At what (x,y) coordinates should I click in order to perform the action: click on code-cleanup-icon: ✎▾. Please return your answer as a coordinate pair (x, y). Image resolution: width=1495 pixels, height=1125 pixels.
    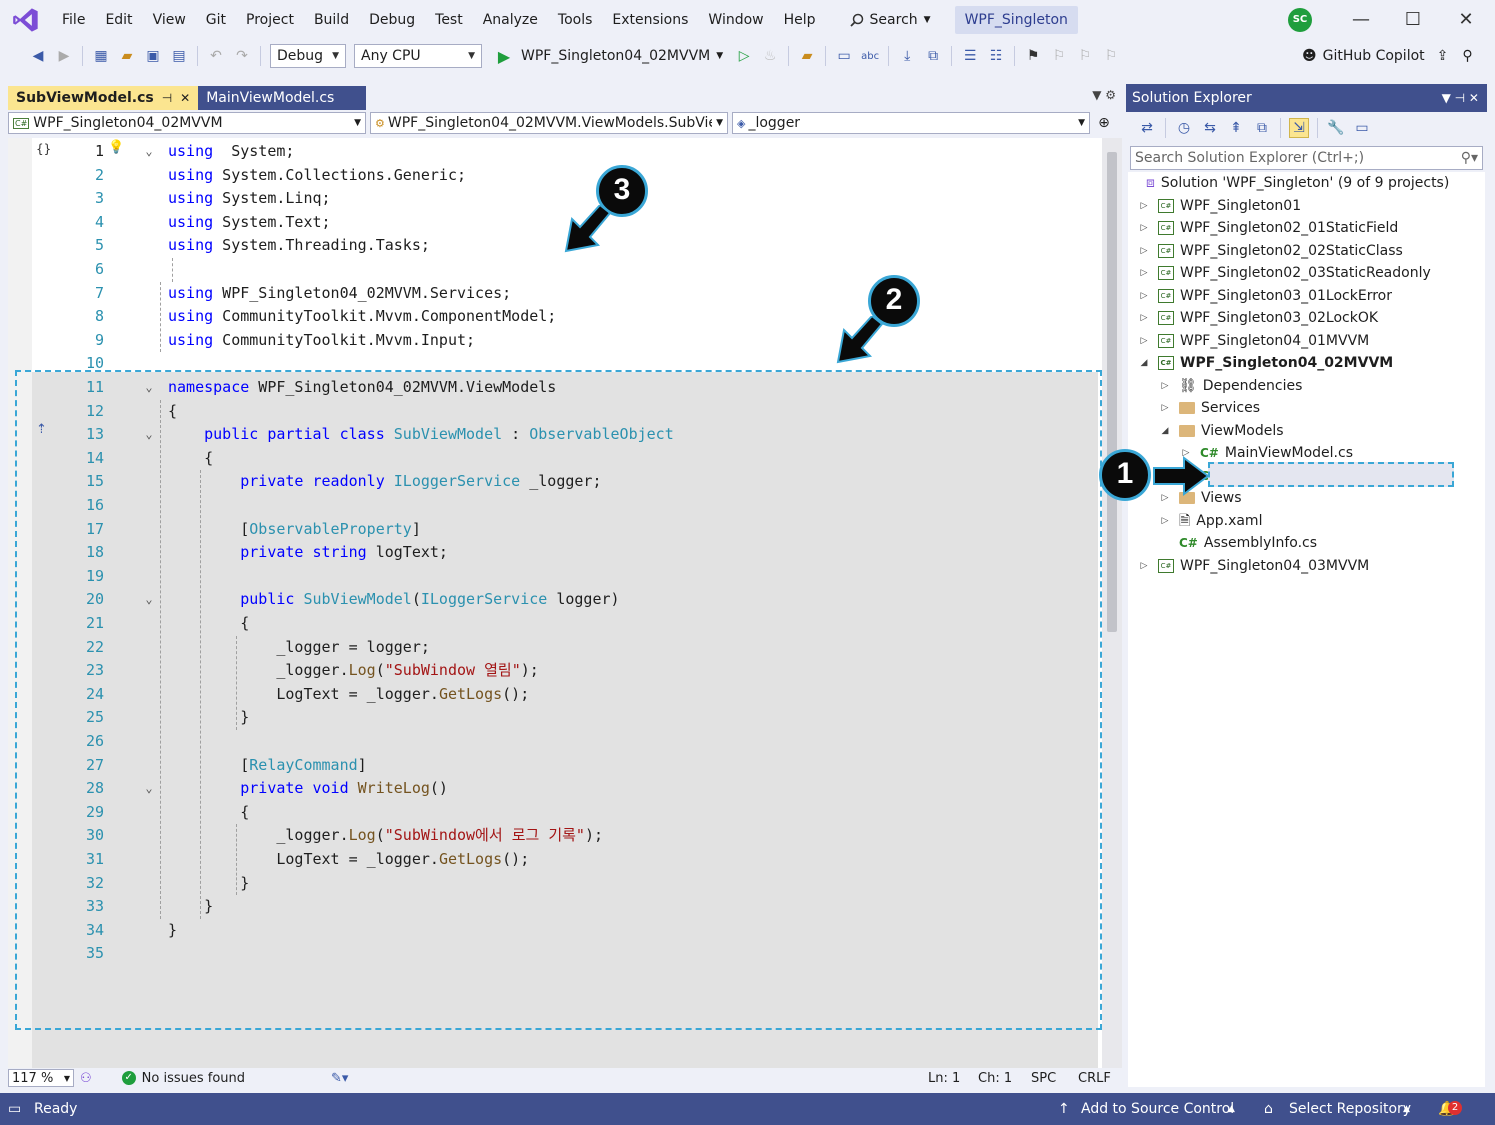
    Looking at the image, I should click on (339, 1078).